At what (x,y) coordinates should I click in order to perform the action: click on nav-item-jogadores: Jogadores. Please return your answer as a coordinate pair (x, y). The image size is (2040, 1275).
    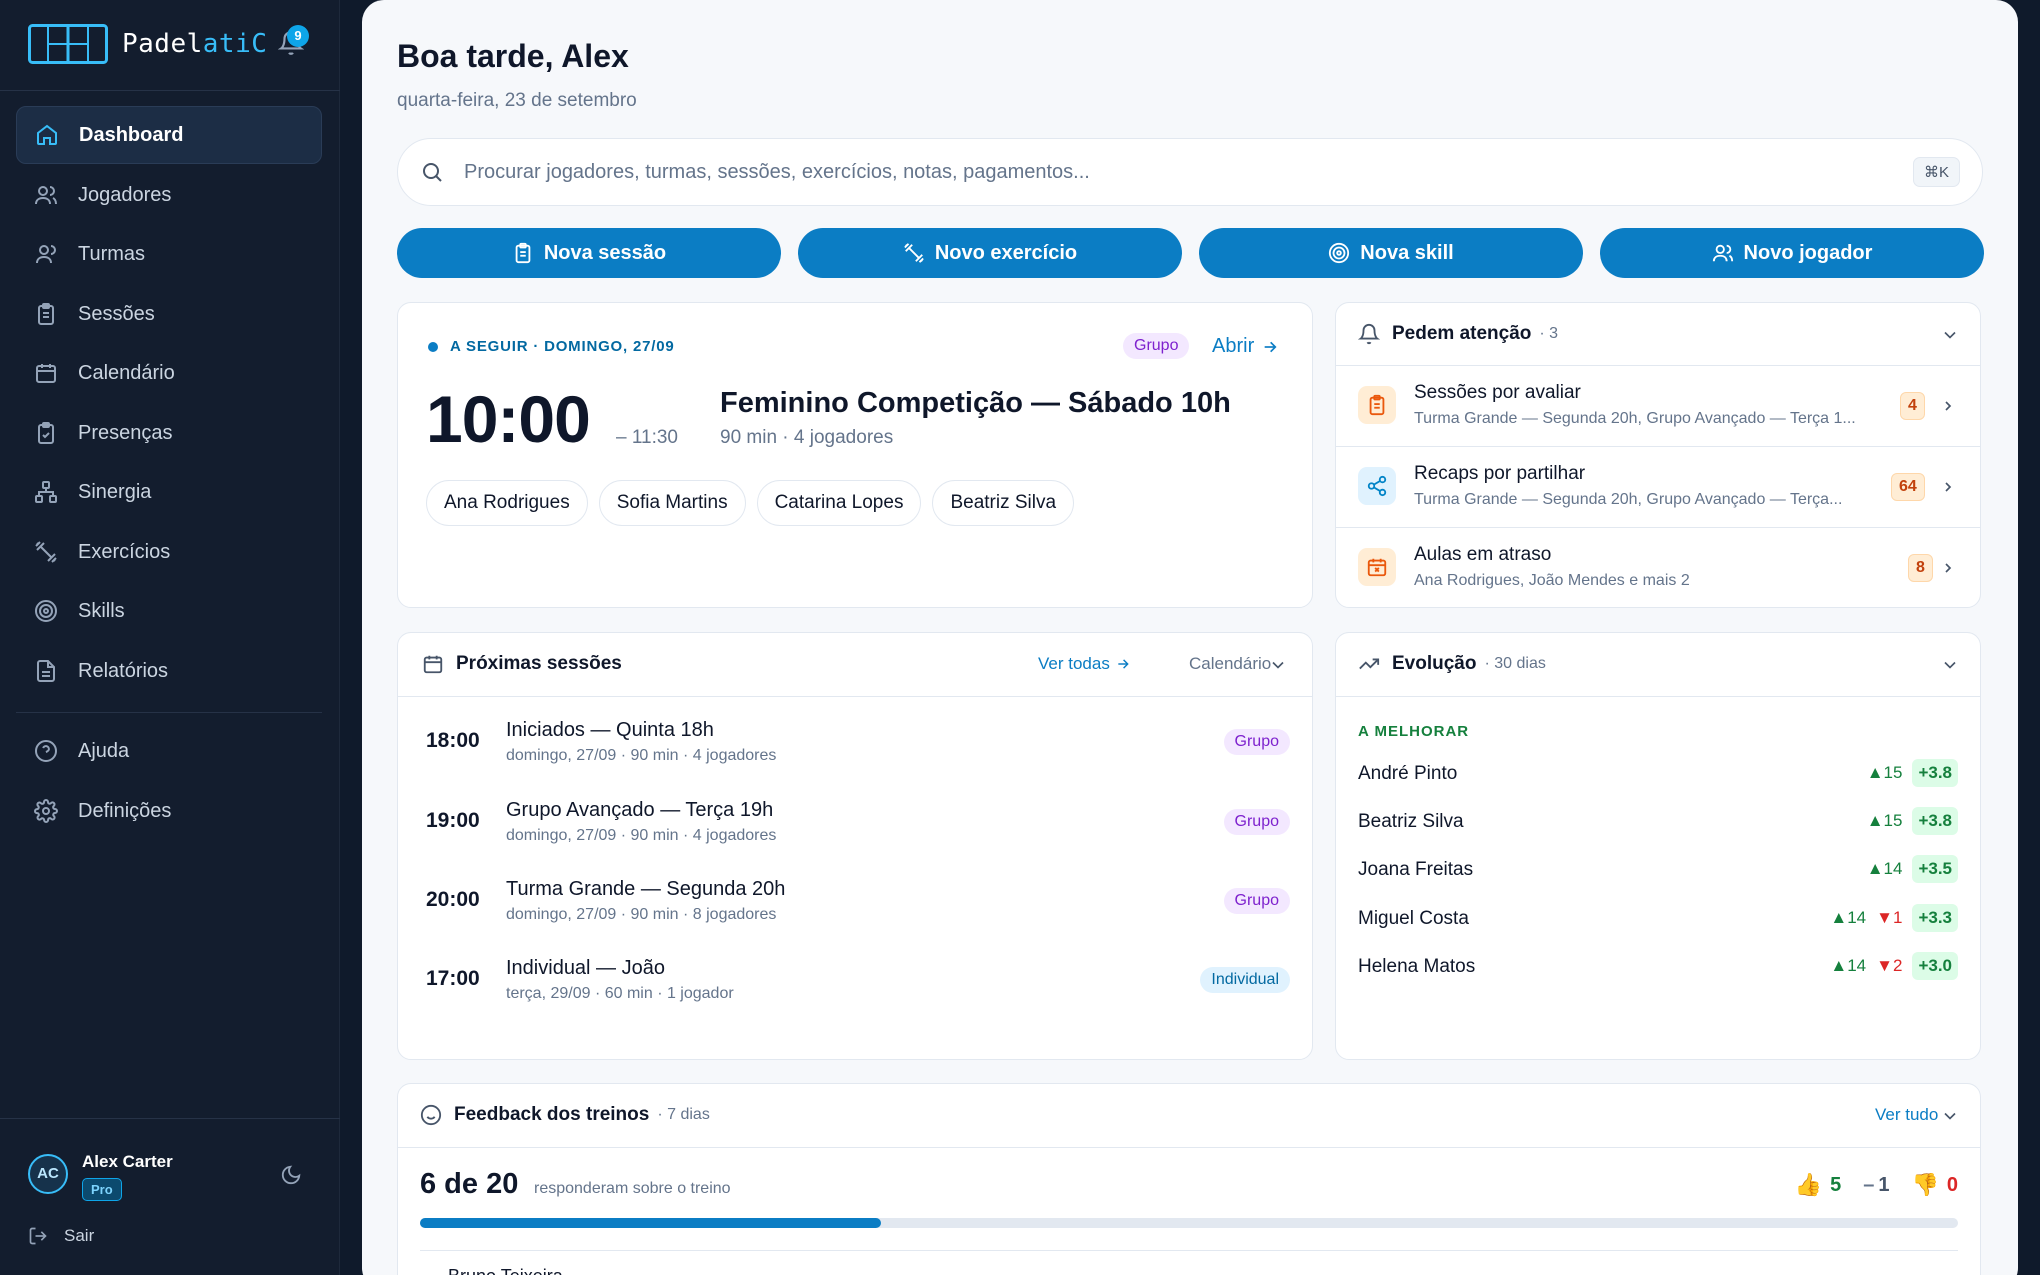
    Looking at the image, I should click on (169, 195).